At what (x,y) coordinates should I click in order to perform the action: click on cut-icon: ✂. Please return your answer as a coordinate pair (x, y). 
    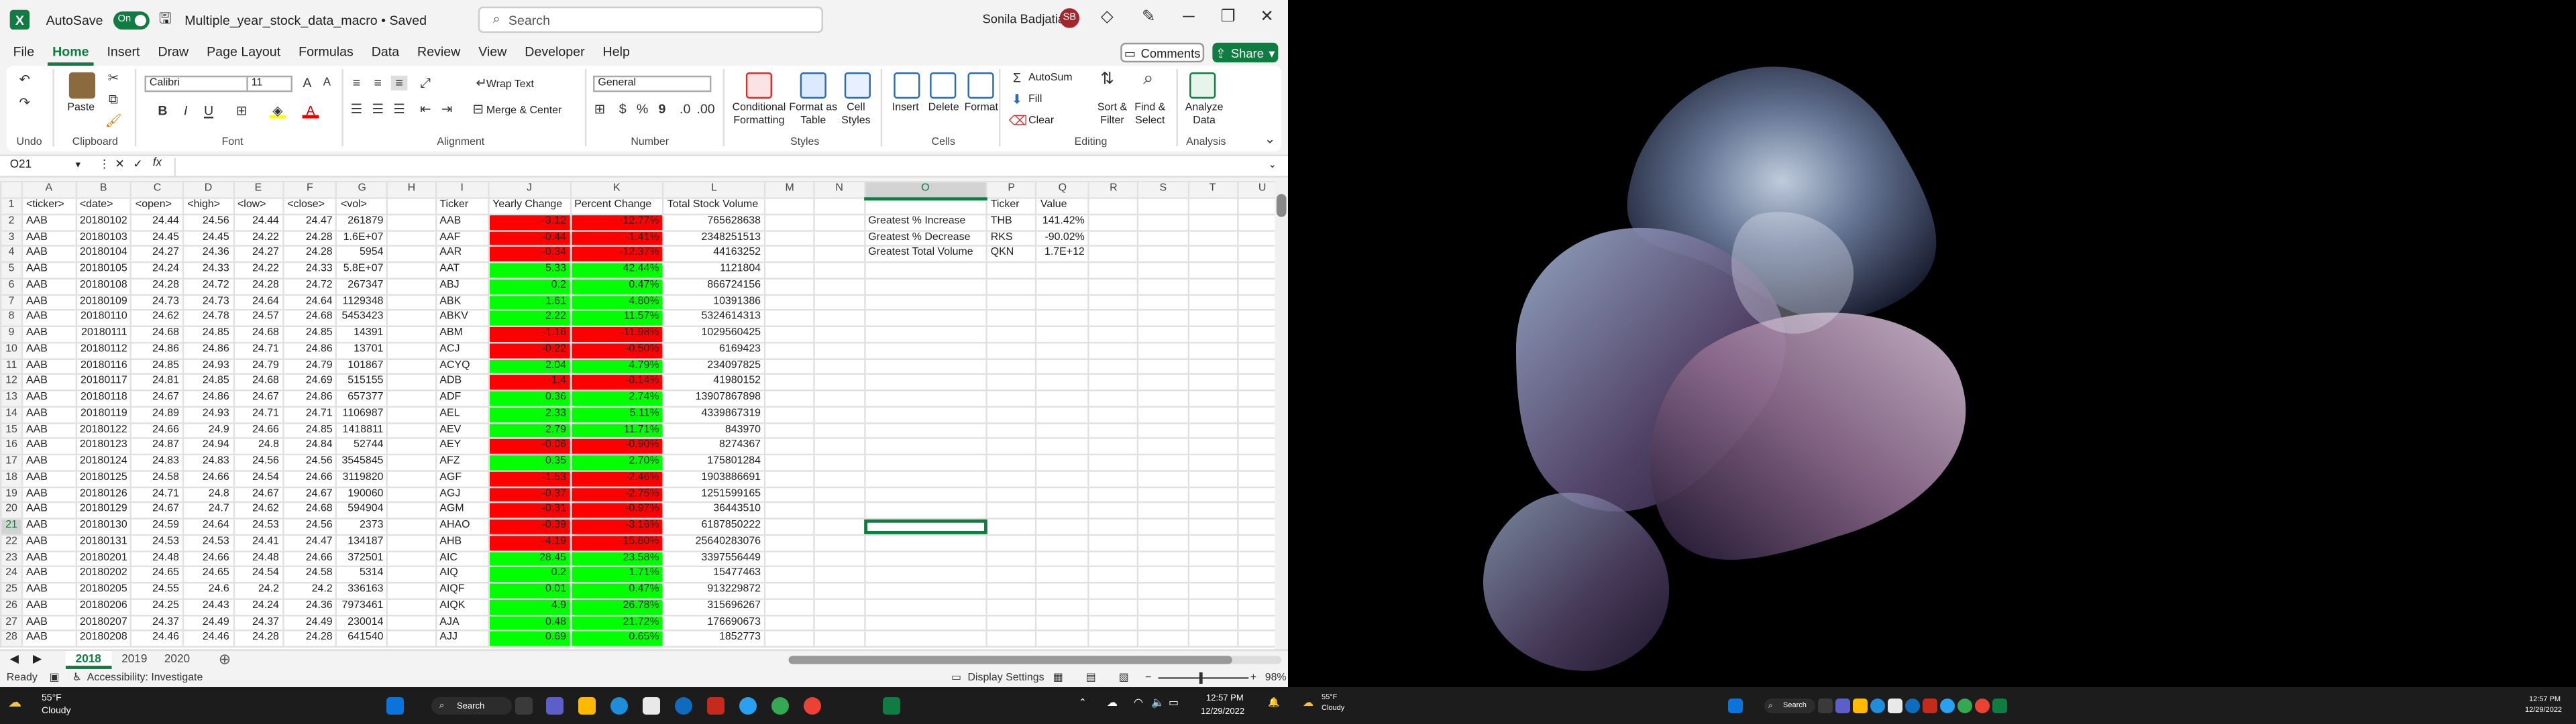
    Looking at the image, I should click on (113, 77).